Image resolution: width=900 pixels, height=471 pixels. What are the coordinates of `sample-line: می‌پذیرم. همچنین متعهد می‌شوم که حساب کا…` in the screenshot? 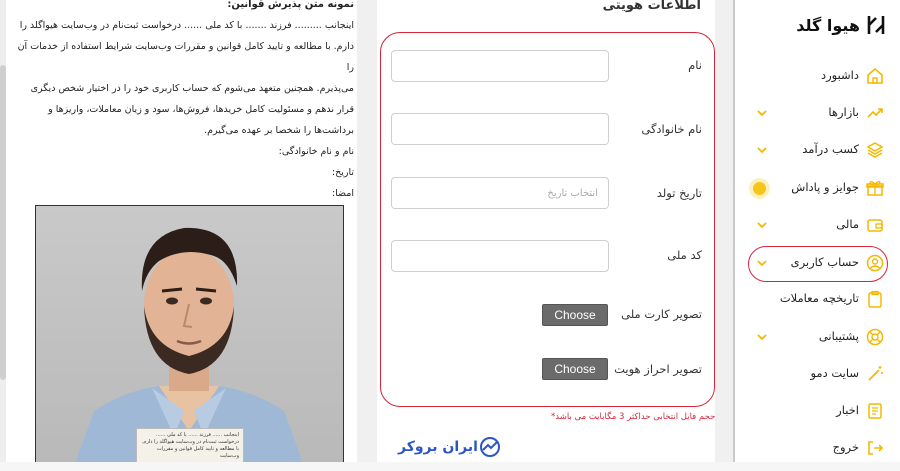 It's located at (192, 88).